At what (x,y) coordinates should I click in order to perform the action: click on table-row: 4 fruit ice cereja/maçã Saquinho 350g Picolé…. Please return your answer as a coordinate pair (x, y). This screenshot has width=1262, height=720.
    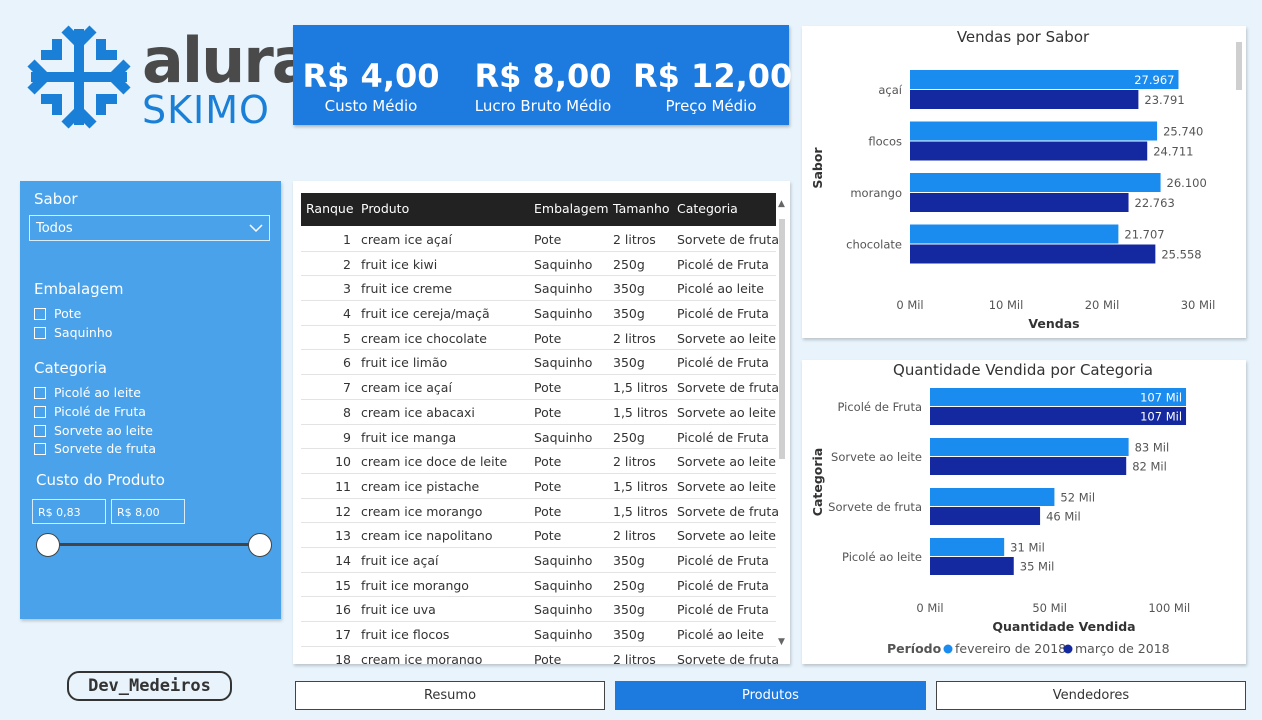
    Looking at the image, I should click on (538, 313).